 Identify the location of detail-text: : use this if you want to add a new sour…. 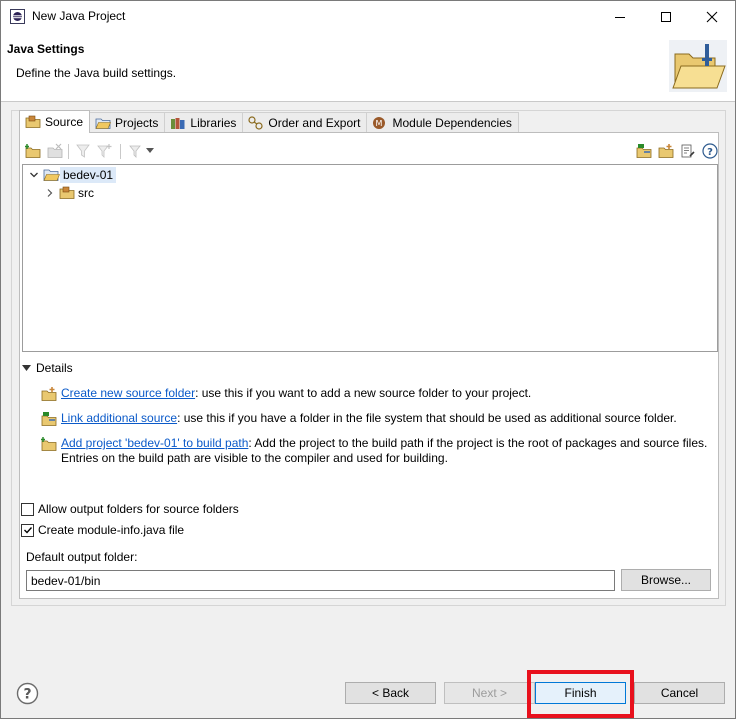
(363, 393).